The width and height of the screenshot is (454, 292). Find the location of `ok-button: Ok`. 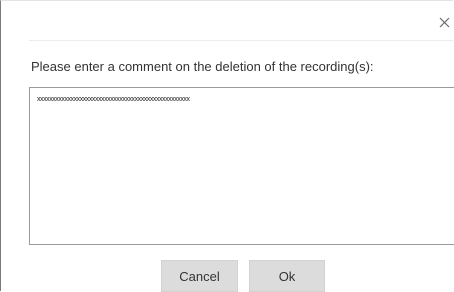

ok-button: Ok is located at coordinates (287, 276).